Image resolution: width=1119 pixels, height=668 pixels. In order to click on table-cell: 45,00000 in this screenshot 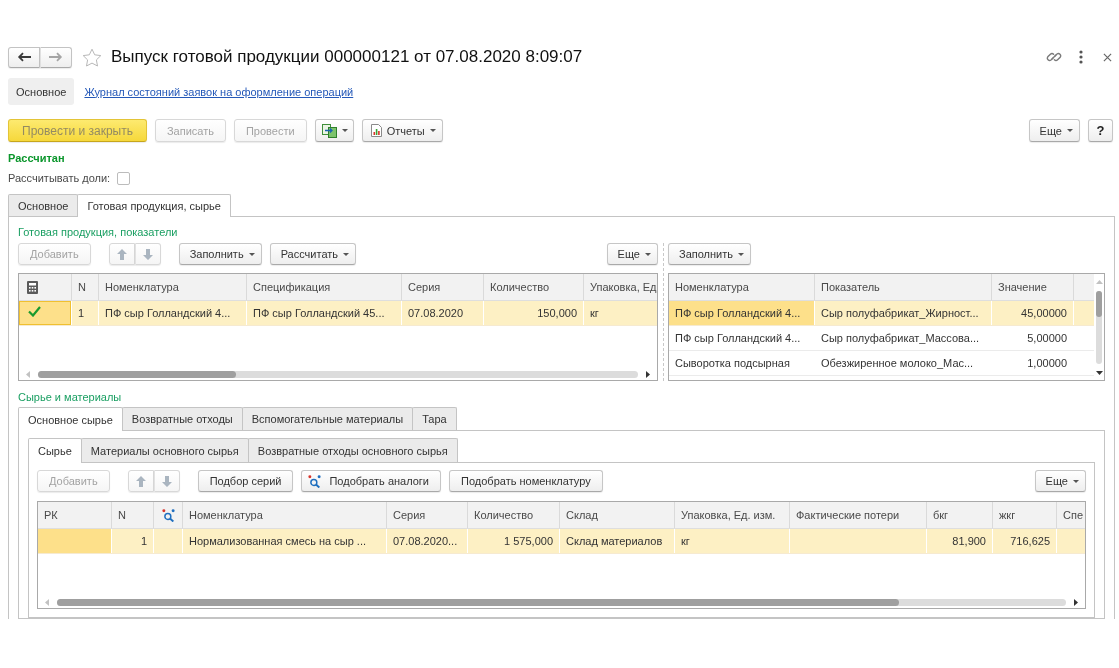, I will do `click(1033, 313)`.